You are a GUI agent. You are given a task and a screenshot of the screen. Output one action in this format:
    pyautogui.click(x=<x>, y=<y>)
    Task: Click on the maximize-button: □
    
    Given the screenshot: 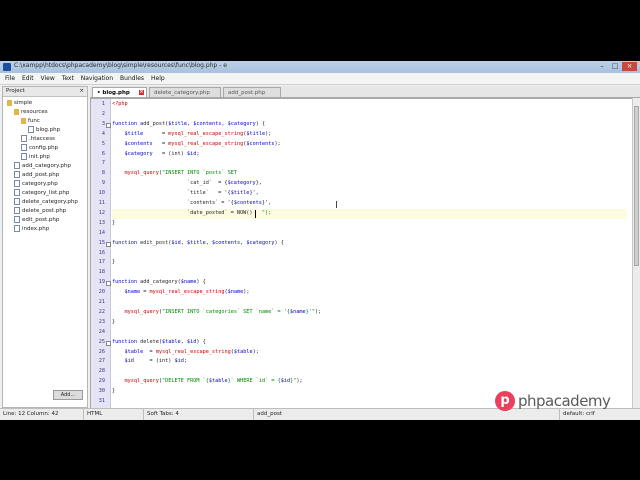 What is the action you would take?
    pyautogui.click(x=615, y=66)
    